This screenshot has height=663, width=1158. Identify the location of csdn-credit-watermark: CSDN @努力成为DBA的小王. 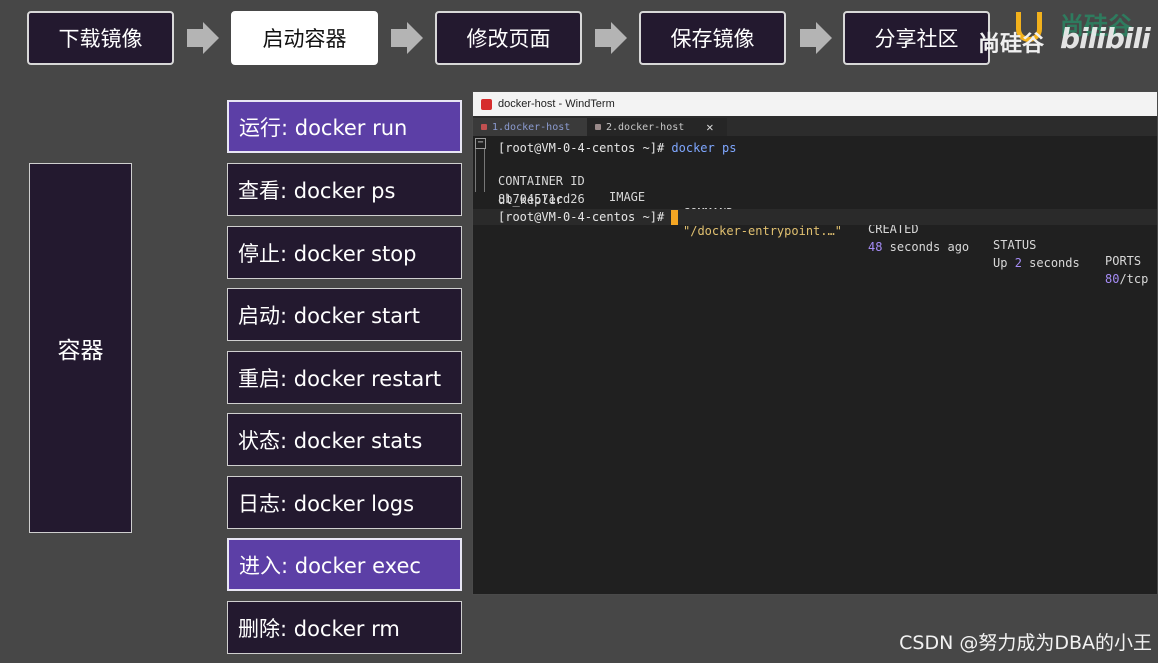
(1025, 643).